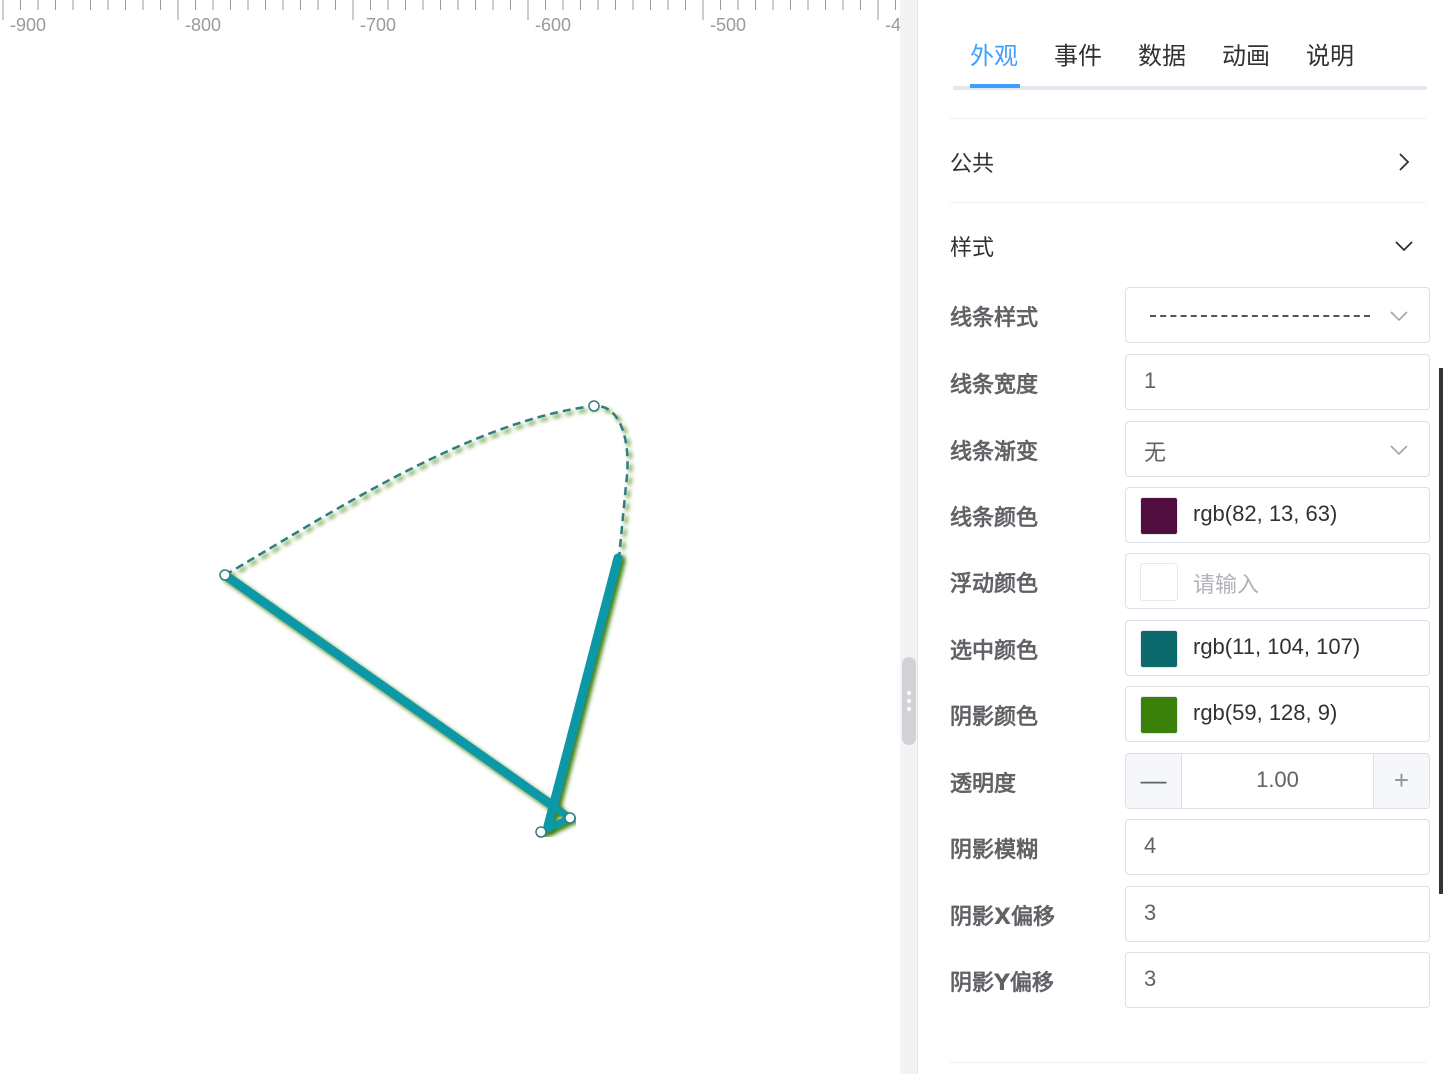 The image size is (1443, 1074). I want to click on active-tab-indicator, so click(995, 86).